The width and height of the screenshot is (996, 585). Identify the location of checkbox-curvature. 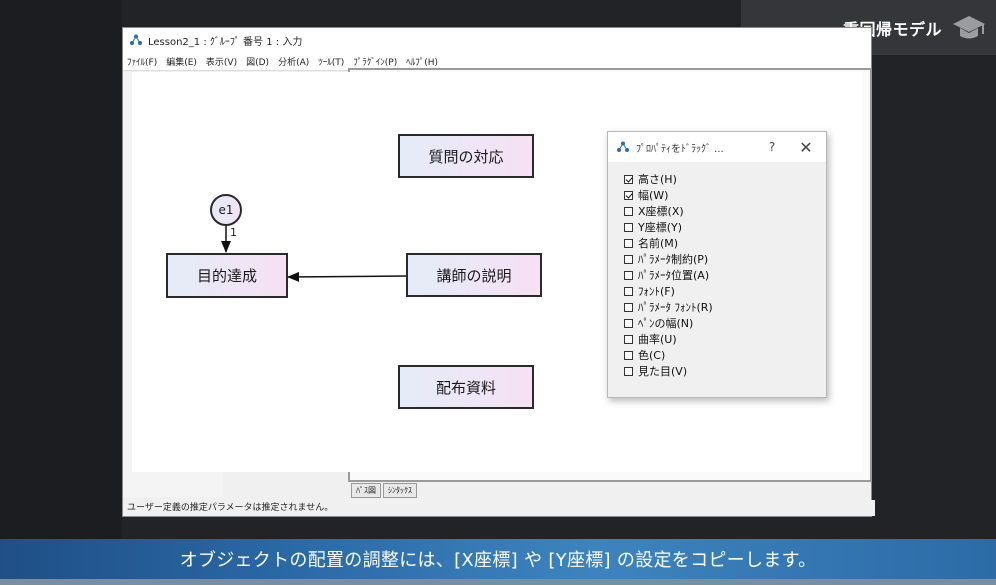
(628, 339).